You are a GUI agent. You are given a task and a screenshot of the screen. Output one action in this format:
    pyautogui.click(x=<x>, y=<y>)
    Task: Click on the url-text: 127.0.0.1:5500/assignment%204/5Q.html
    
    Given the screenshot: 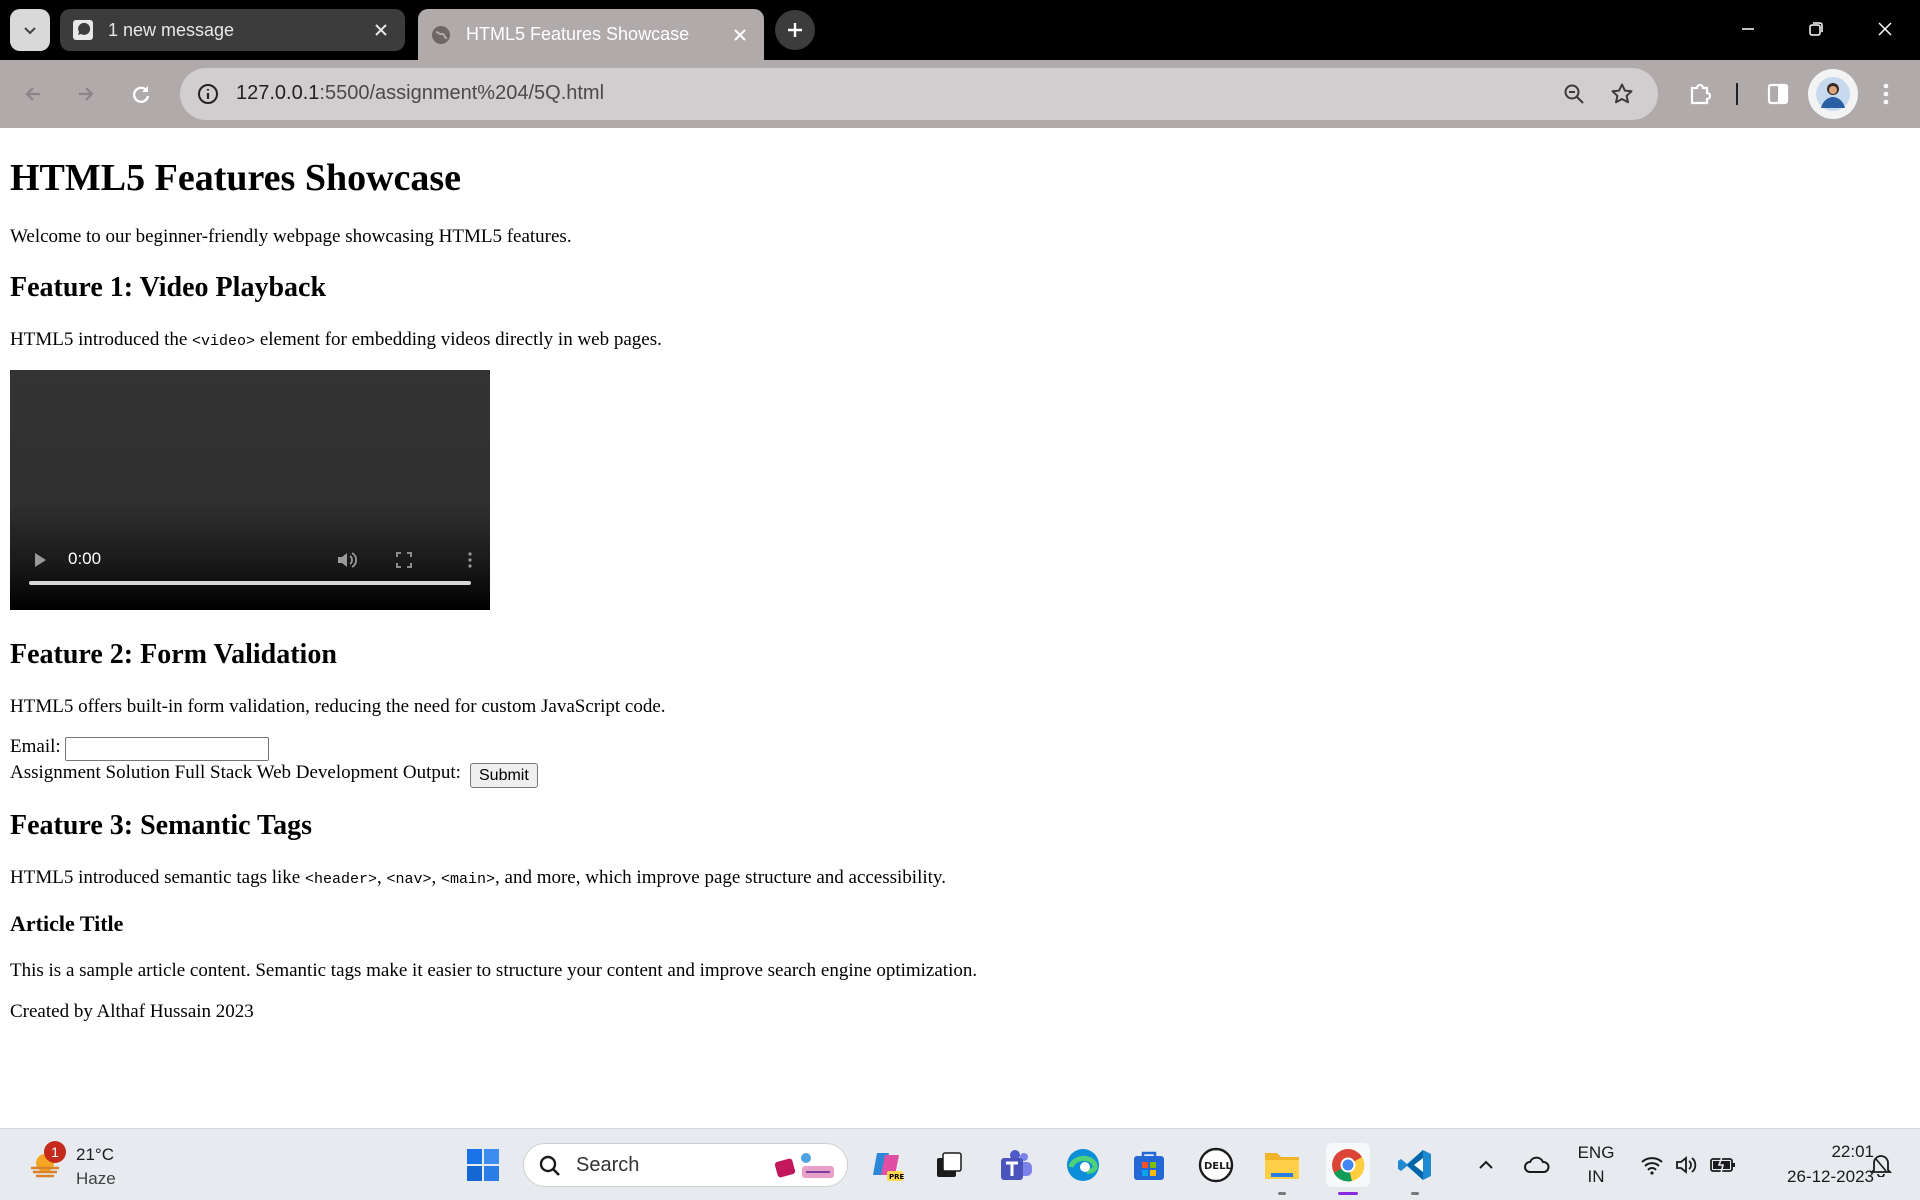 What is the action you would take?
    pyautogui.click(x=420, y=93)
    